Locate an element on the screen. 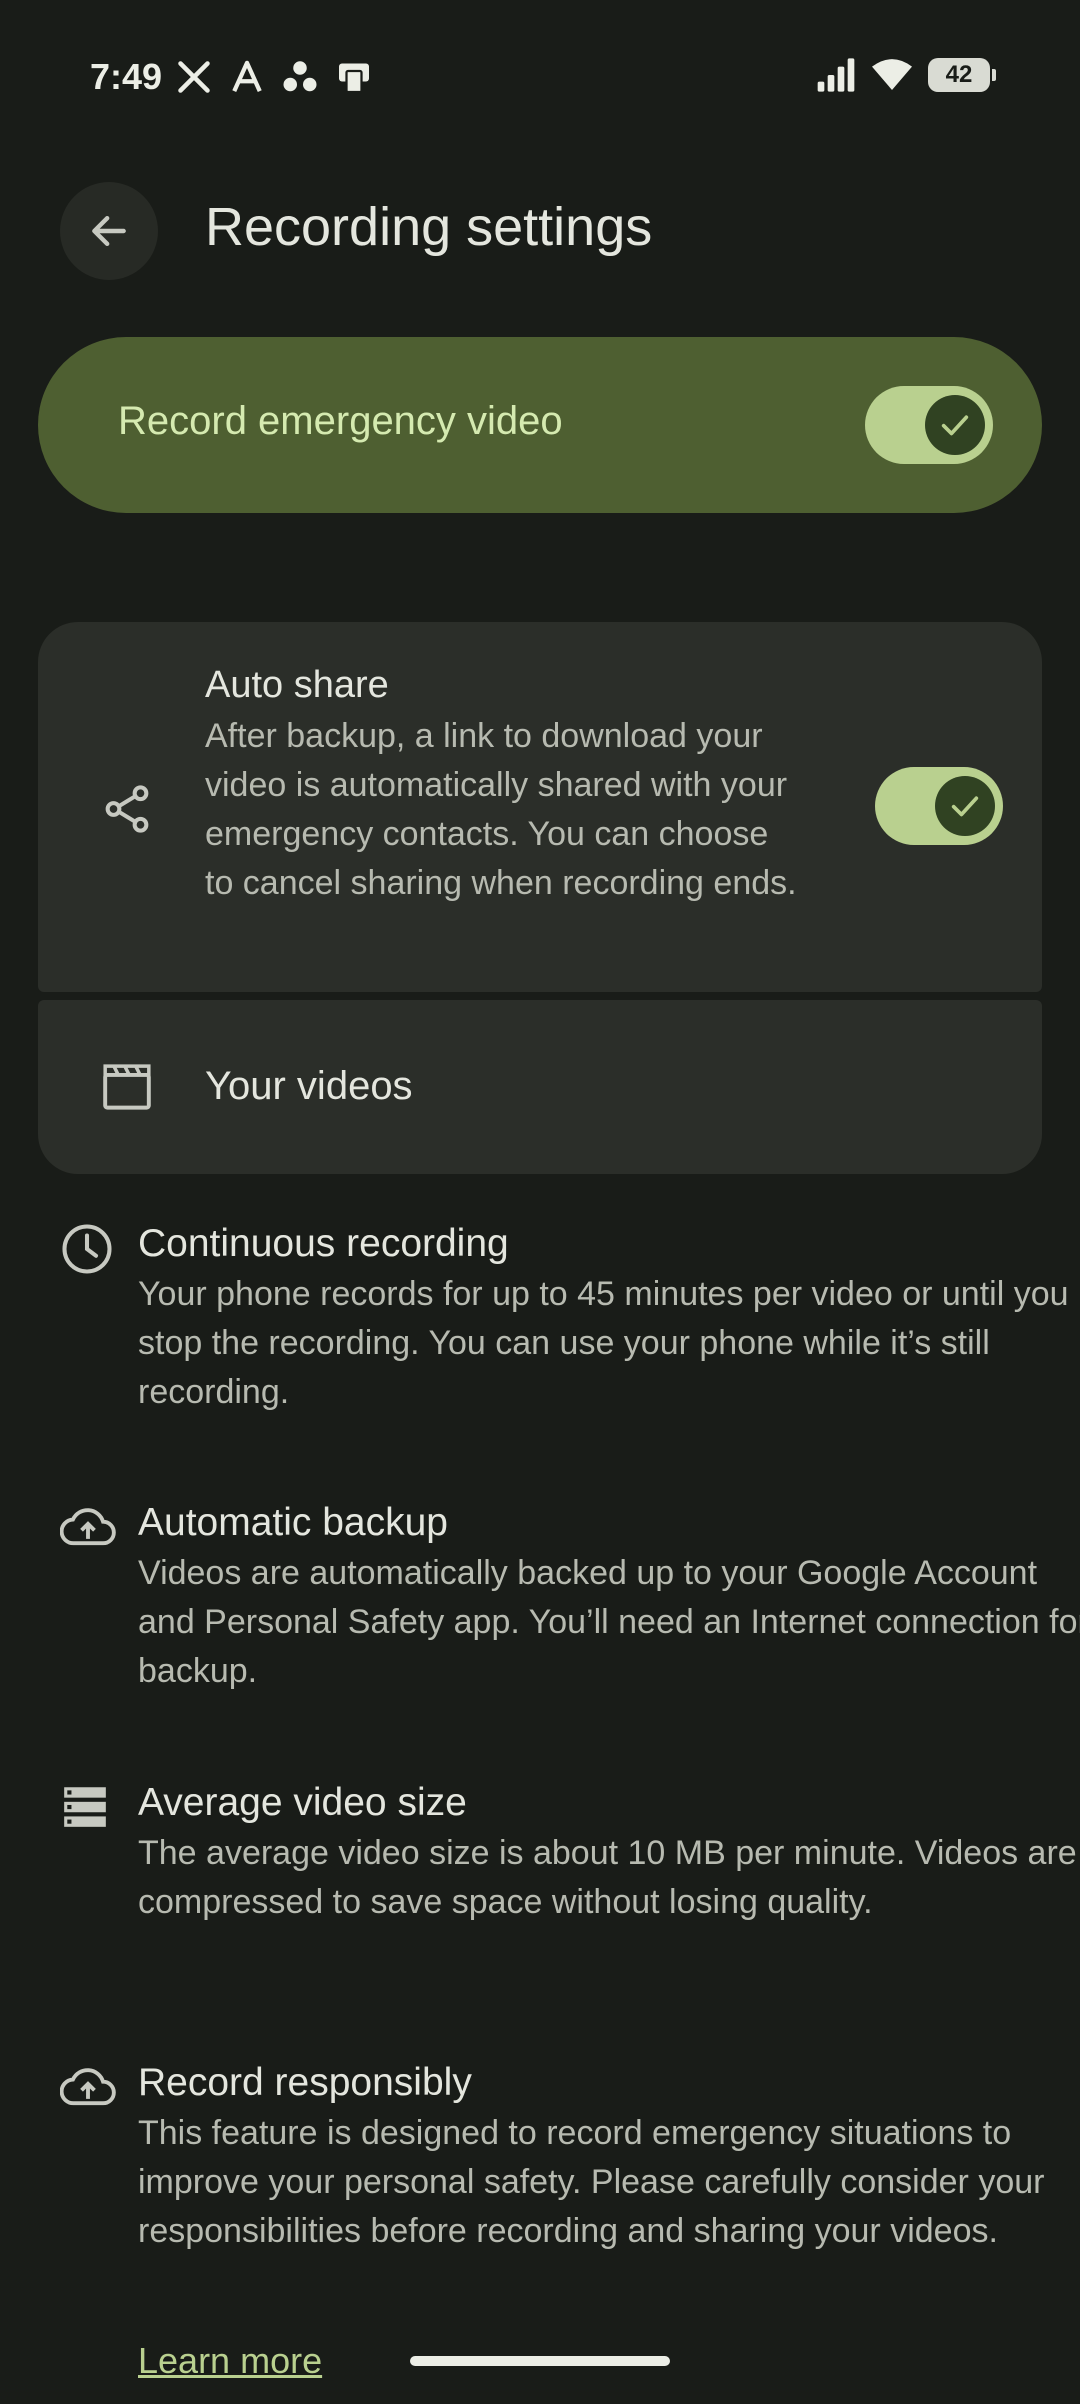 This screenshot has width=1080, height=2404. info-title: Average video size is located at coordinates (302, 1802).